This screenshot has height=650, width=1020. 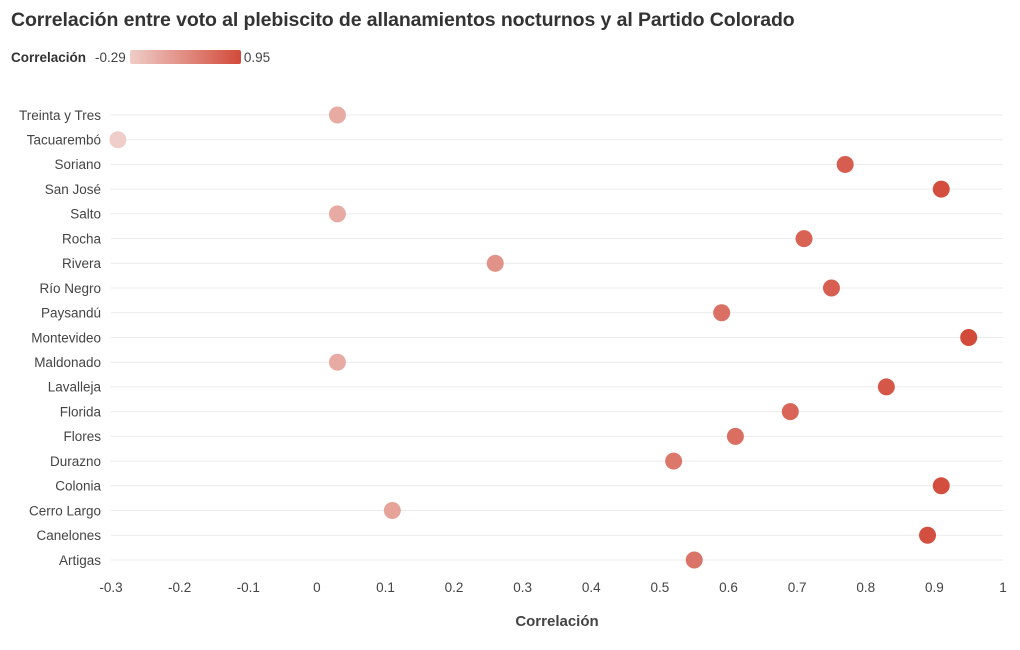 I want to click on y-tick-label: Colonia, so click(x=78, y=486).